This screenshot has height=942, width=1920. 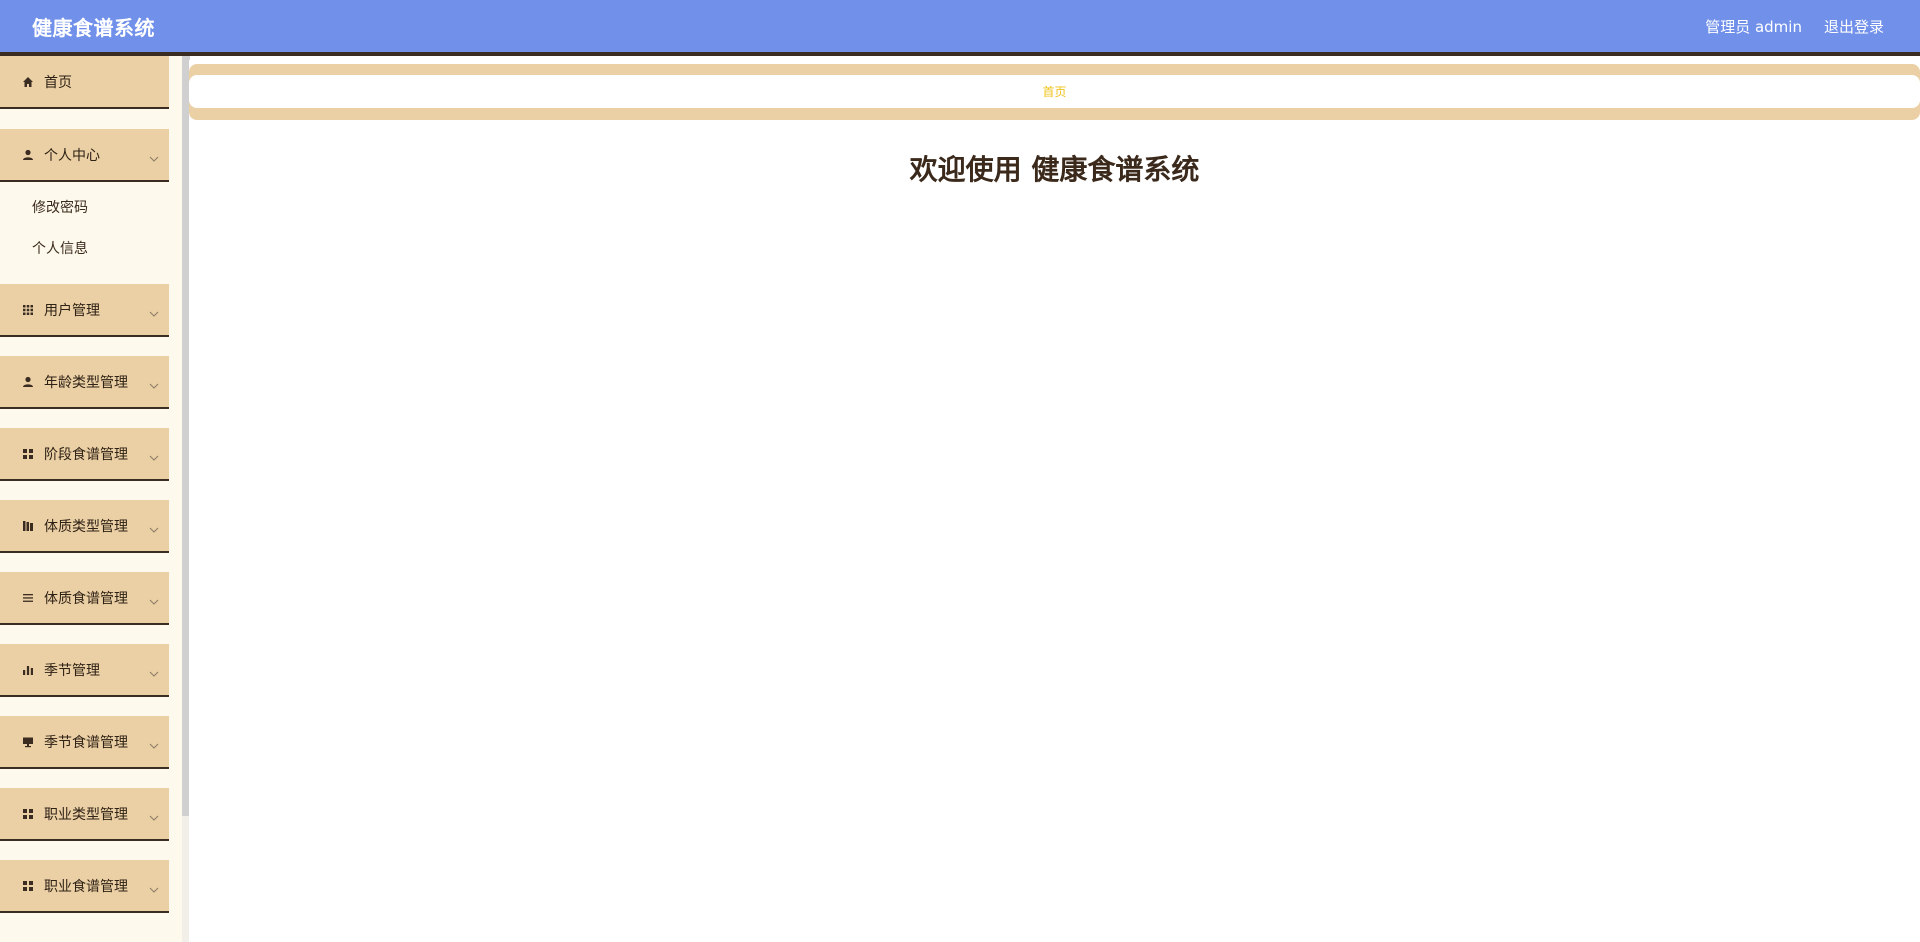 What do you see at coordinates (72, 310) in the screenshot?
I see `menu-label: 用户管理` at bounding box center [72, 310].